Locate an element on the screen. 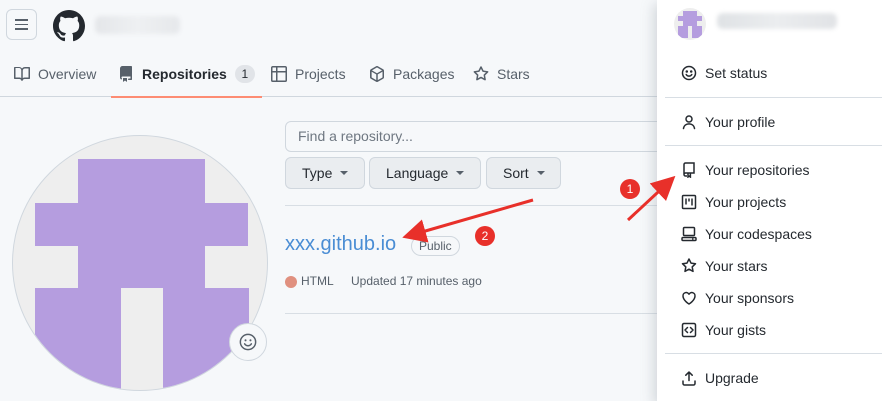 The height and width of the screenshot is (401, 882). menu-toggle-button is located at coordinates (21, 24).